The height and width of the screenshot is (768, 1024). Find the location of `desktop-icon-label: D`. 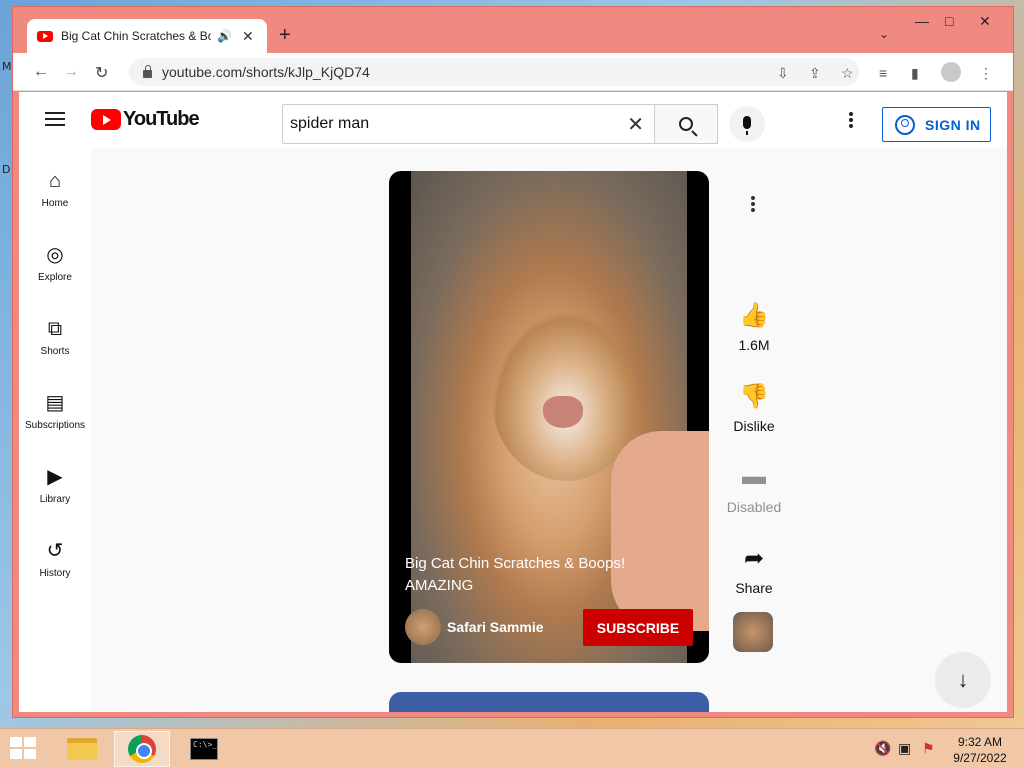

desktop-icon-label: D is located at coordinates (6, 169).